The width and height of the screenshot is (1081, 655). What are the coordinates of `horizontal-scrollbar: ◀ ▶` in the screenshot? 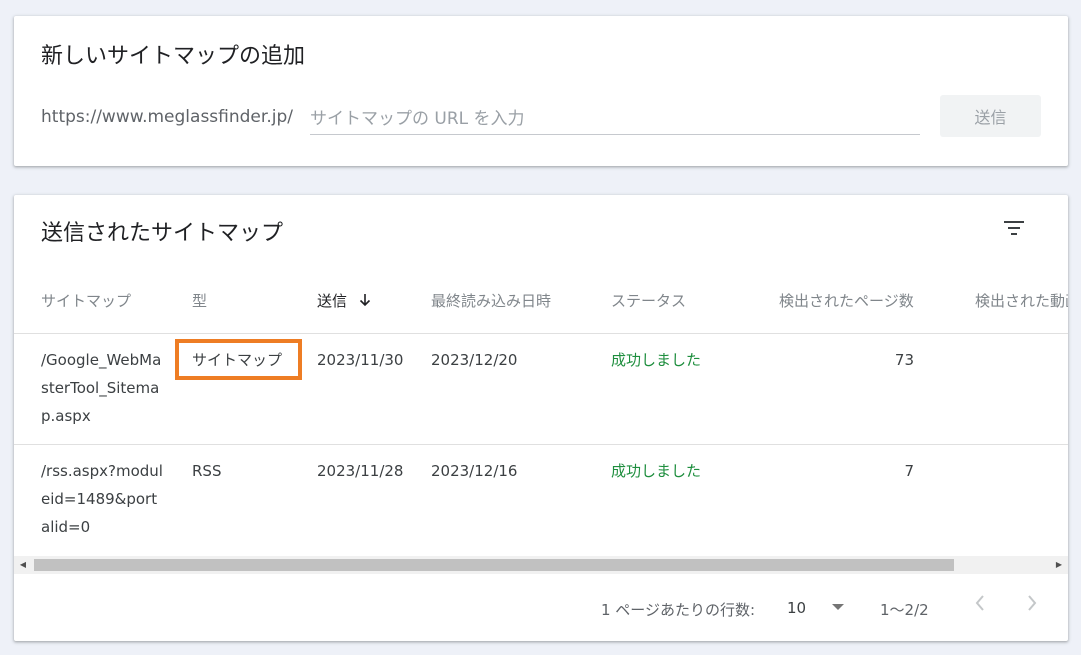 It's located at (541, 565).